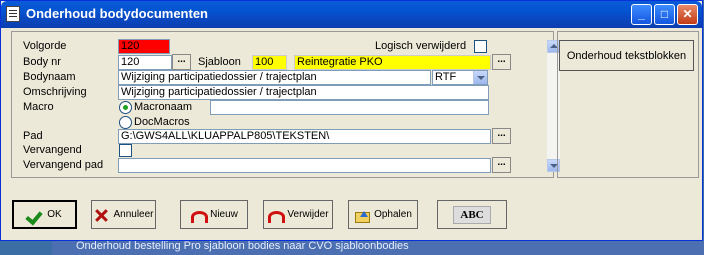  What do you see at coordinates (125, 122) in the screenshot?
I see `docmacros-radio` at bounding box center [125, 122].